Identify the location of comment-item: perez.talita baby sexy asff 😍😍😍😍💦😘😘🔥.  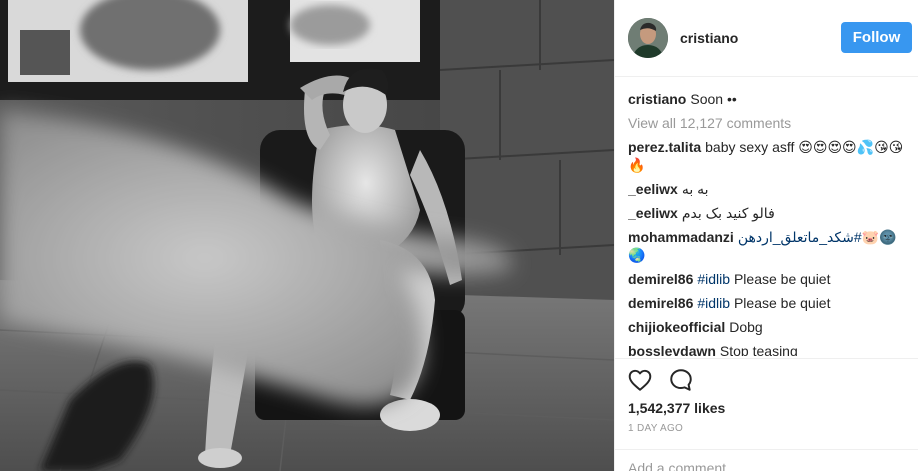
(770, 156).